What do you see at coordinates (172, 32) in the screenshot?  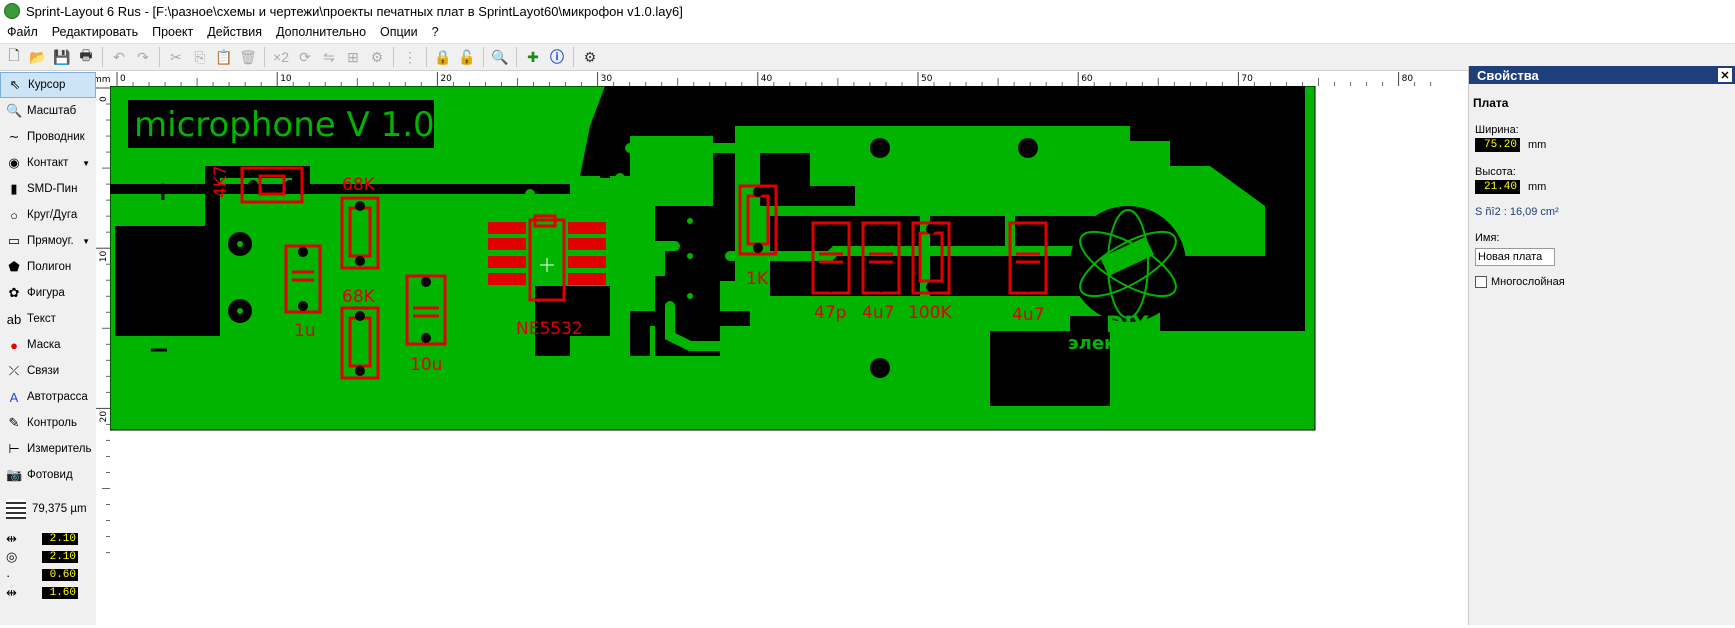 I see `menu-project: Проект` at bounding box center [172, 32].